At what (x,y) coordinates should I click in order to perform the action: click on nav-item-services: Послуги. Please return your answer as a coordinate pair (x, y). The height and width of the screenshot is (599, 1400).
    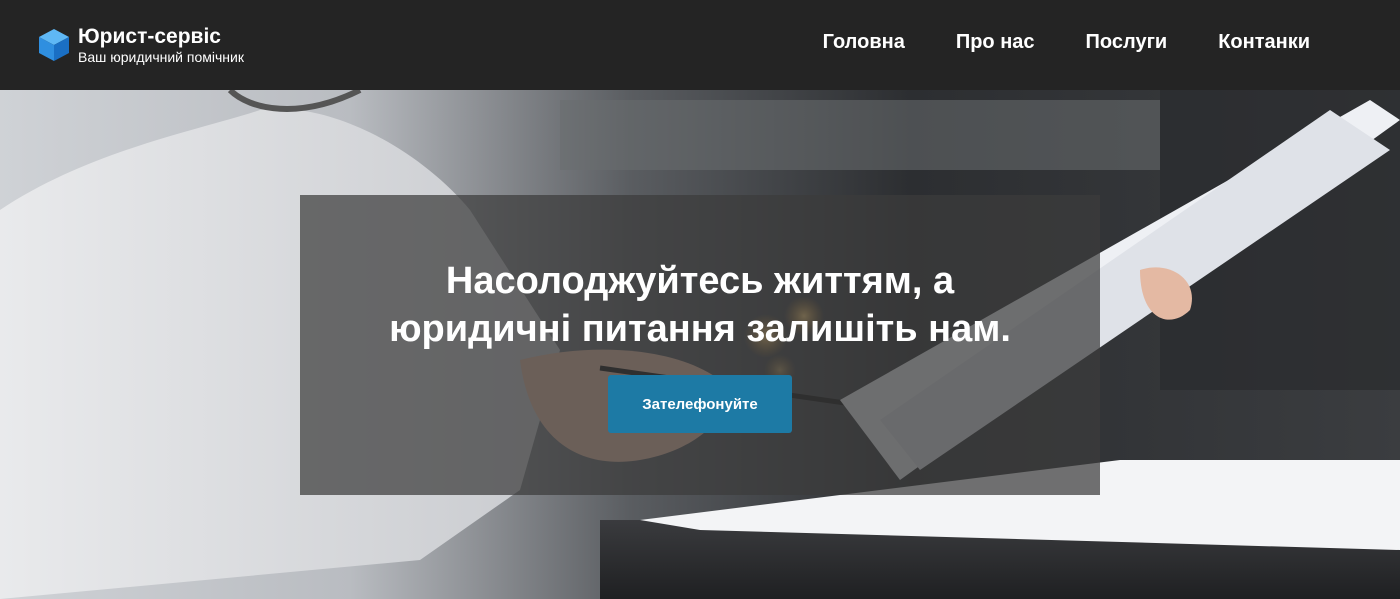
    Looking at the image, I should click on (1127, 42).